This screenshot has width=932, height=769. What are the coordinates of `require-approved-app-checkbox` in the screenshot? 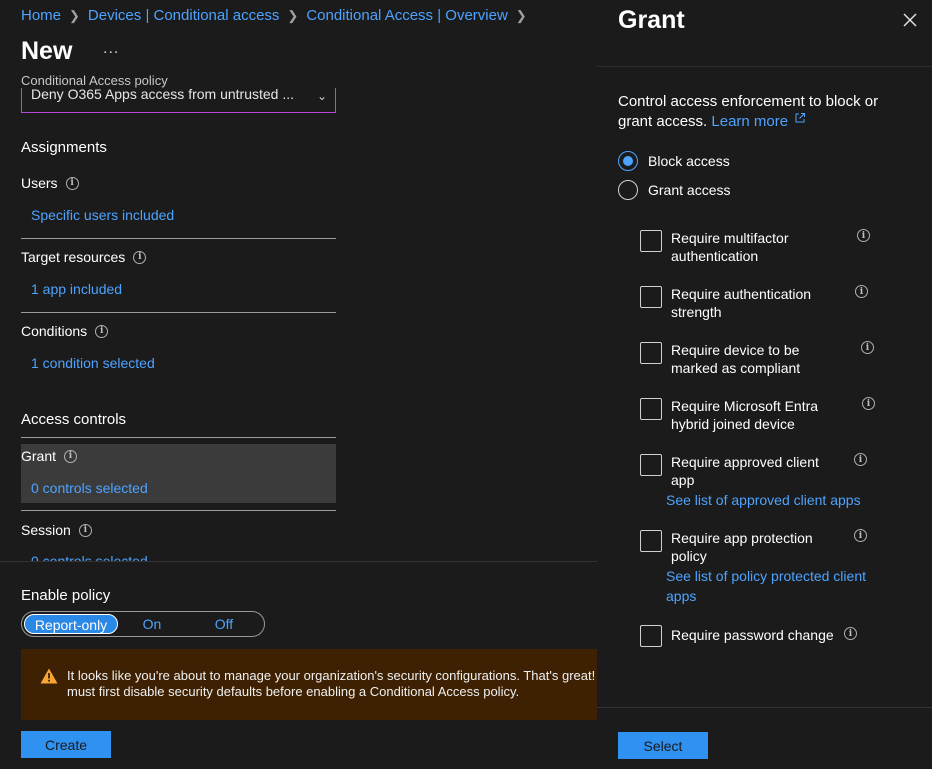 It's located at (651, 465).